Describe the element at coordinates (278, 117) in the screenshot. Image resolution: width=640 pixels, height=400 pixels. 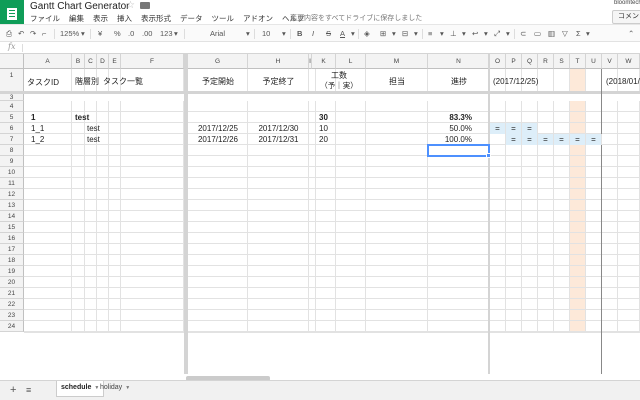
I see `end-date-cell` at that location.